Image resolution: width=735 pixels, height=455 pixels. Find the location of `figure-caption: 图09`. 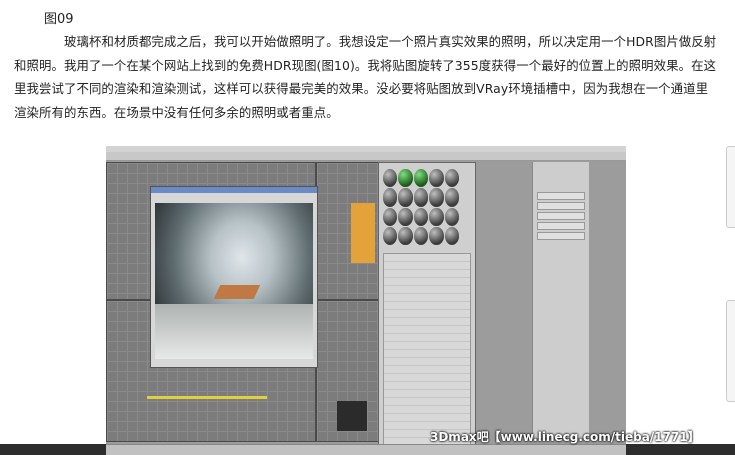

figure-caption: 图09 is located at coordinates (59, 19).